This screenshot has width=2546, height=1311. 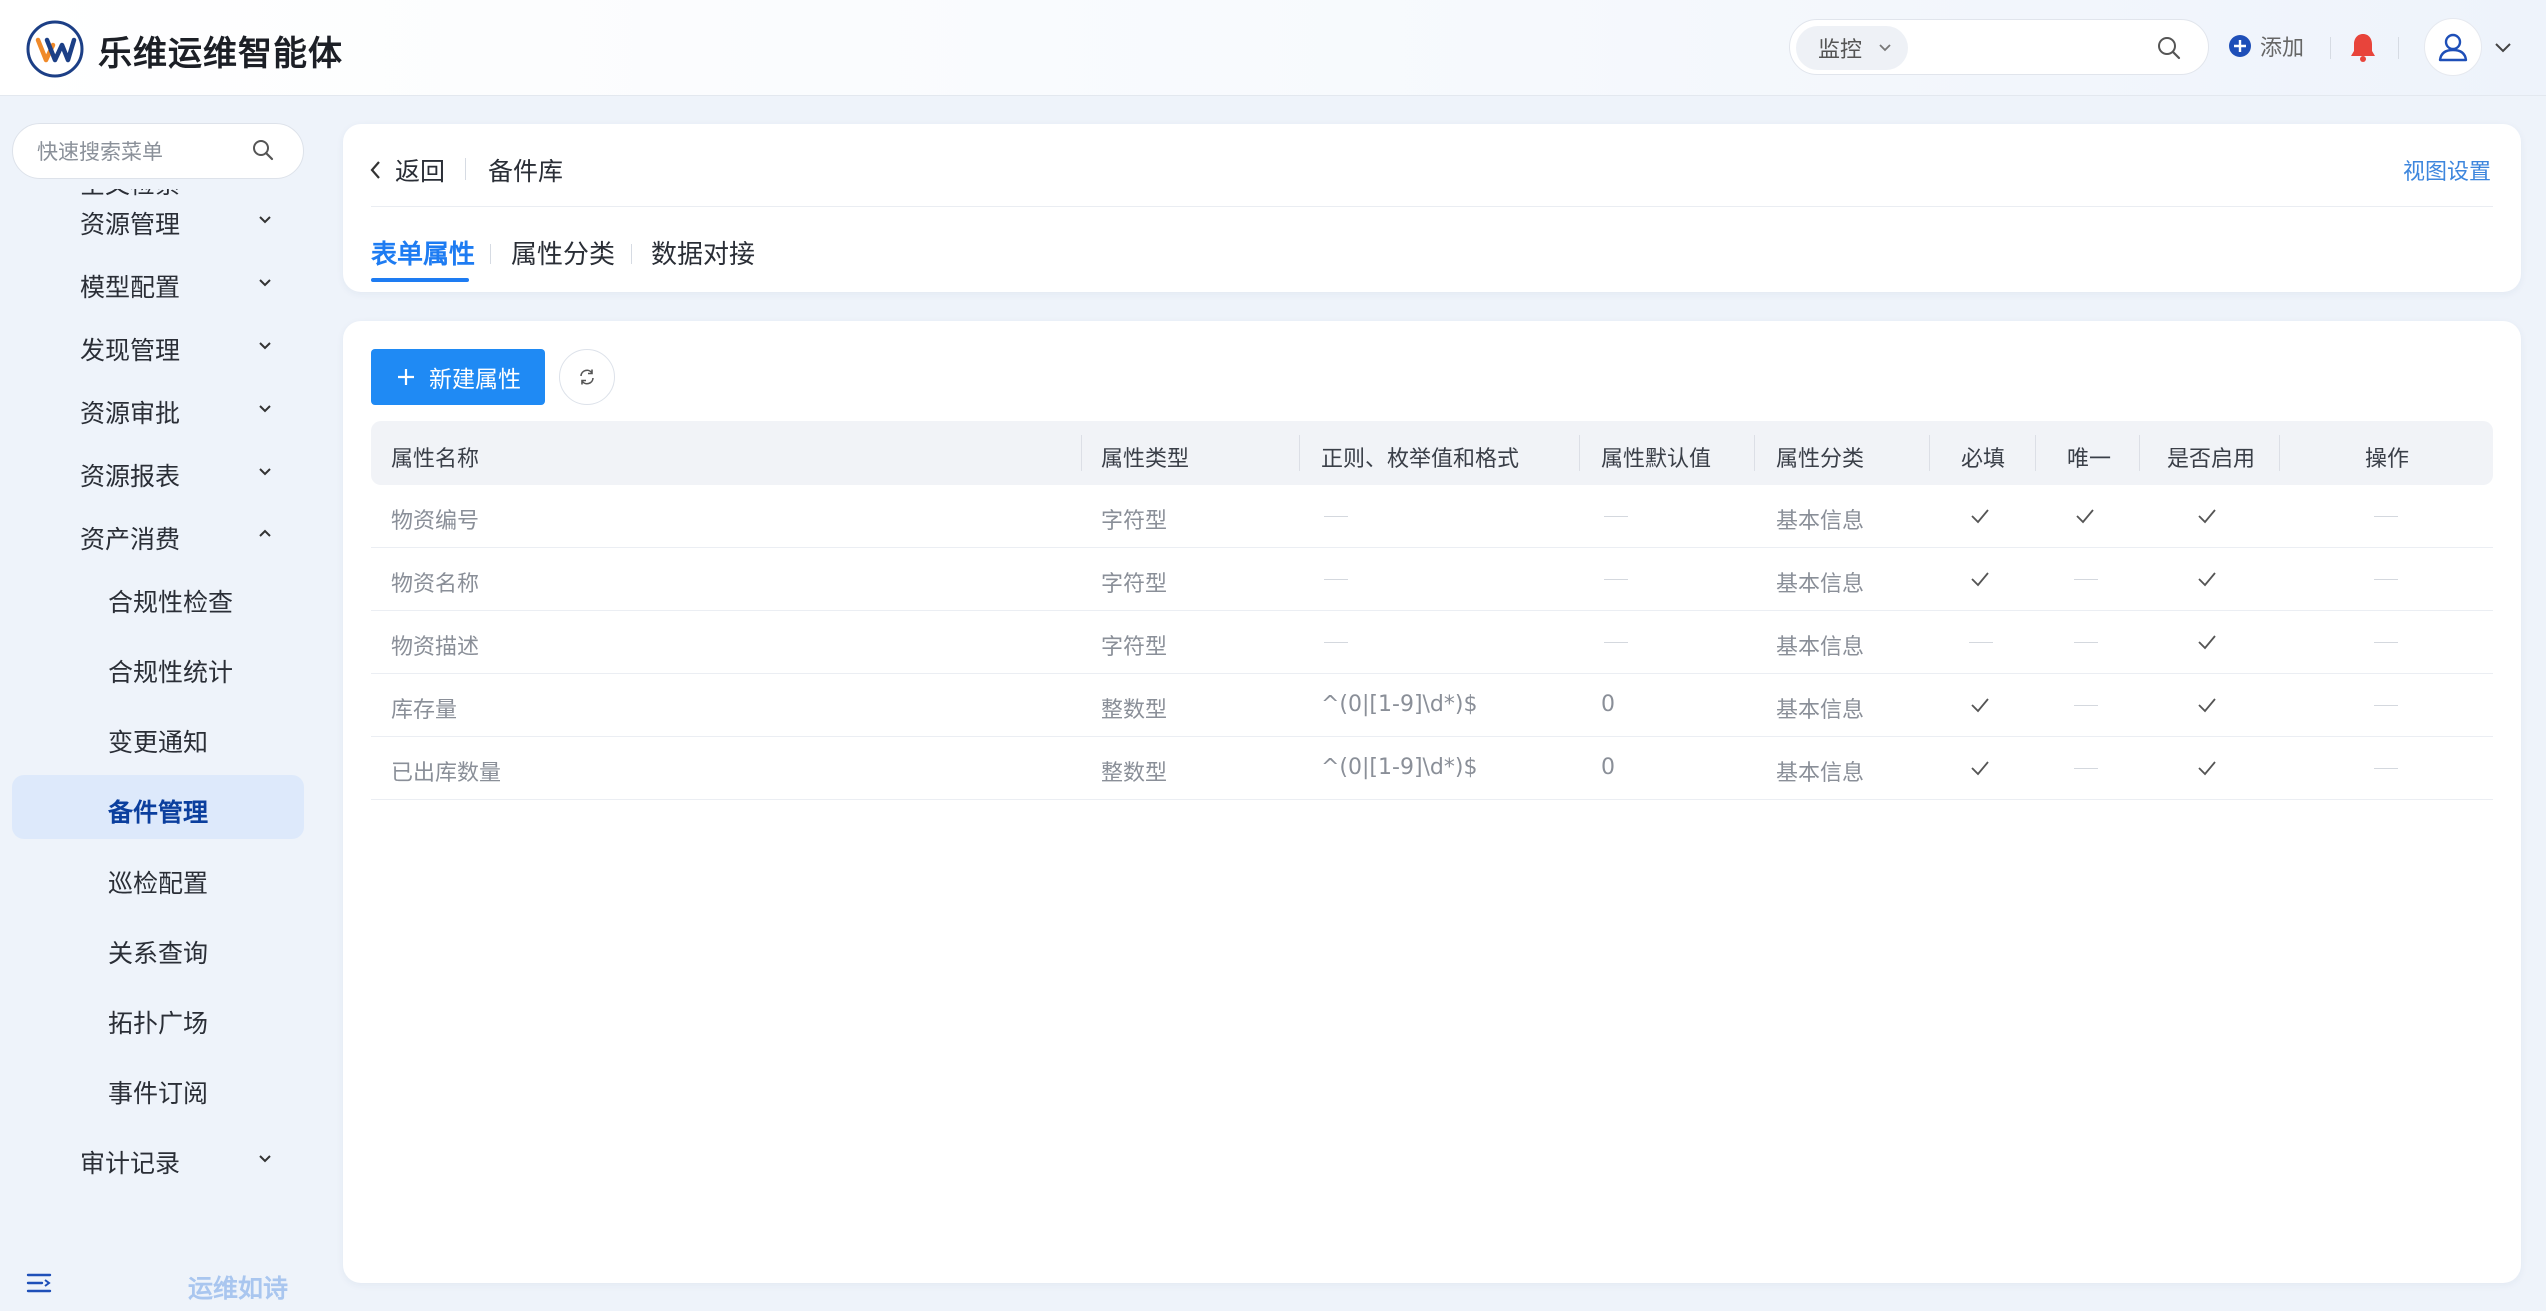 What do you see at coordinates (2211, 459) in the screenshot?
I see `column-header: 是否启用` at bounding box center [2211, 459].